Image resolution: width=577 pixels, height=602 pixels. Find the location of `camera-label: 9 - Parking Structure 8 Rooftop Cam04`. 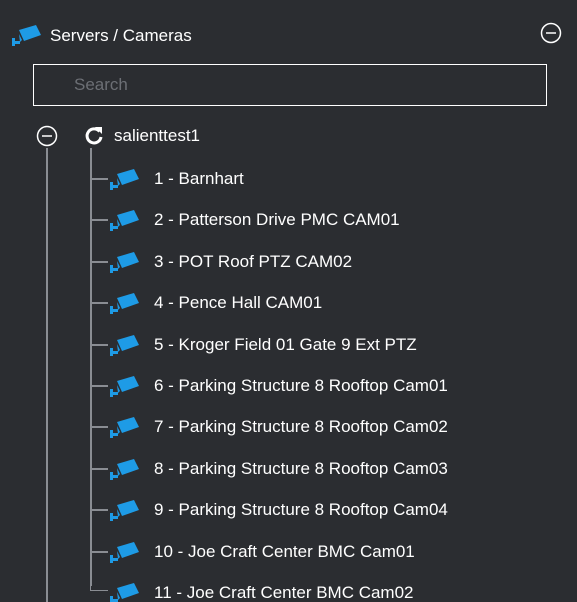

camera-label: 9 - Parking Structure 8 Rooftop Cam04 is located at coordinates (301, 509).